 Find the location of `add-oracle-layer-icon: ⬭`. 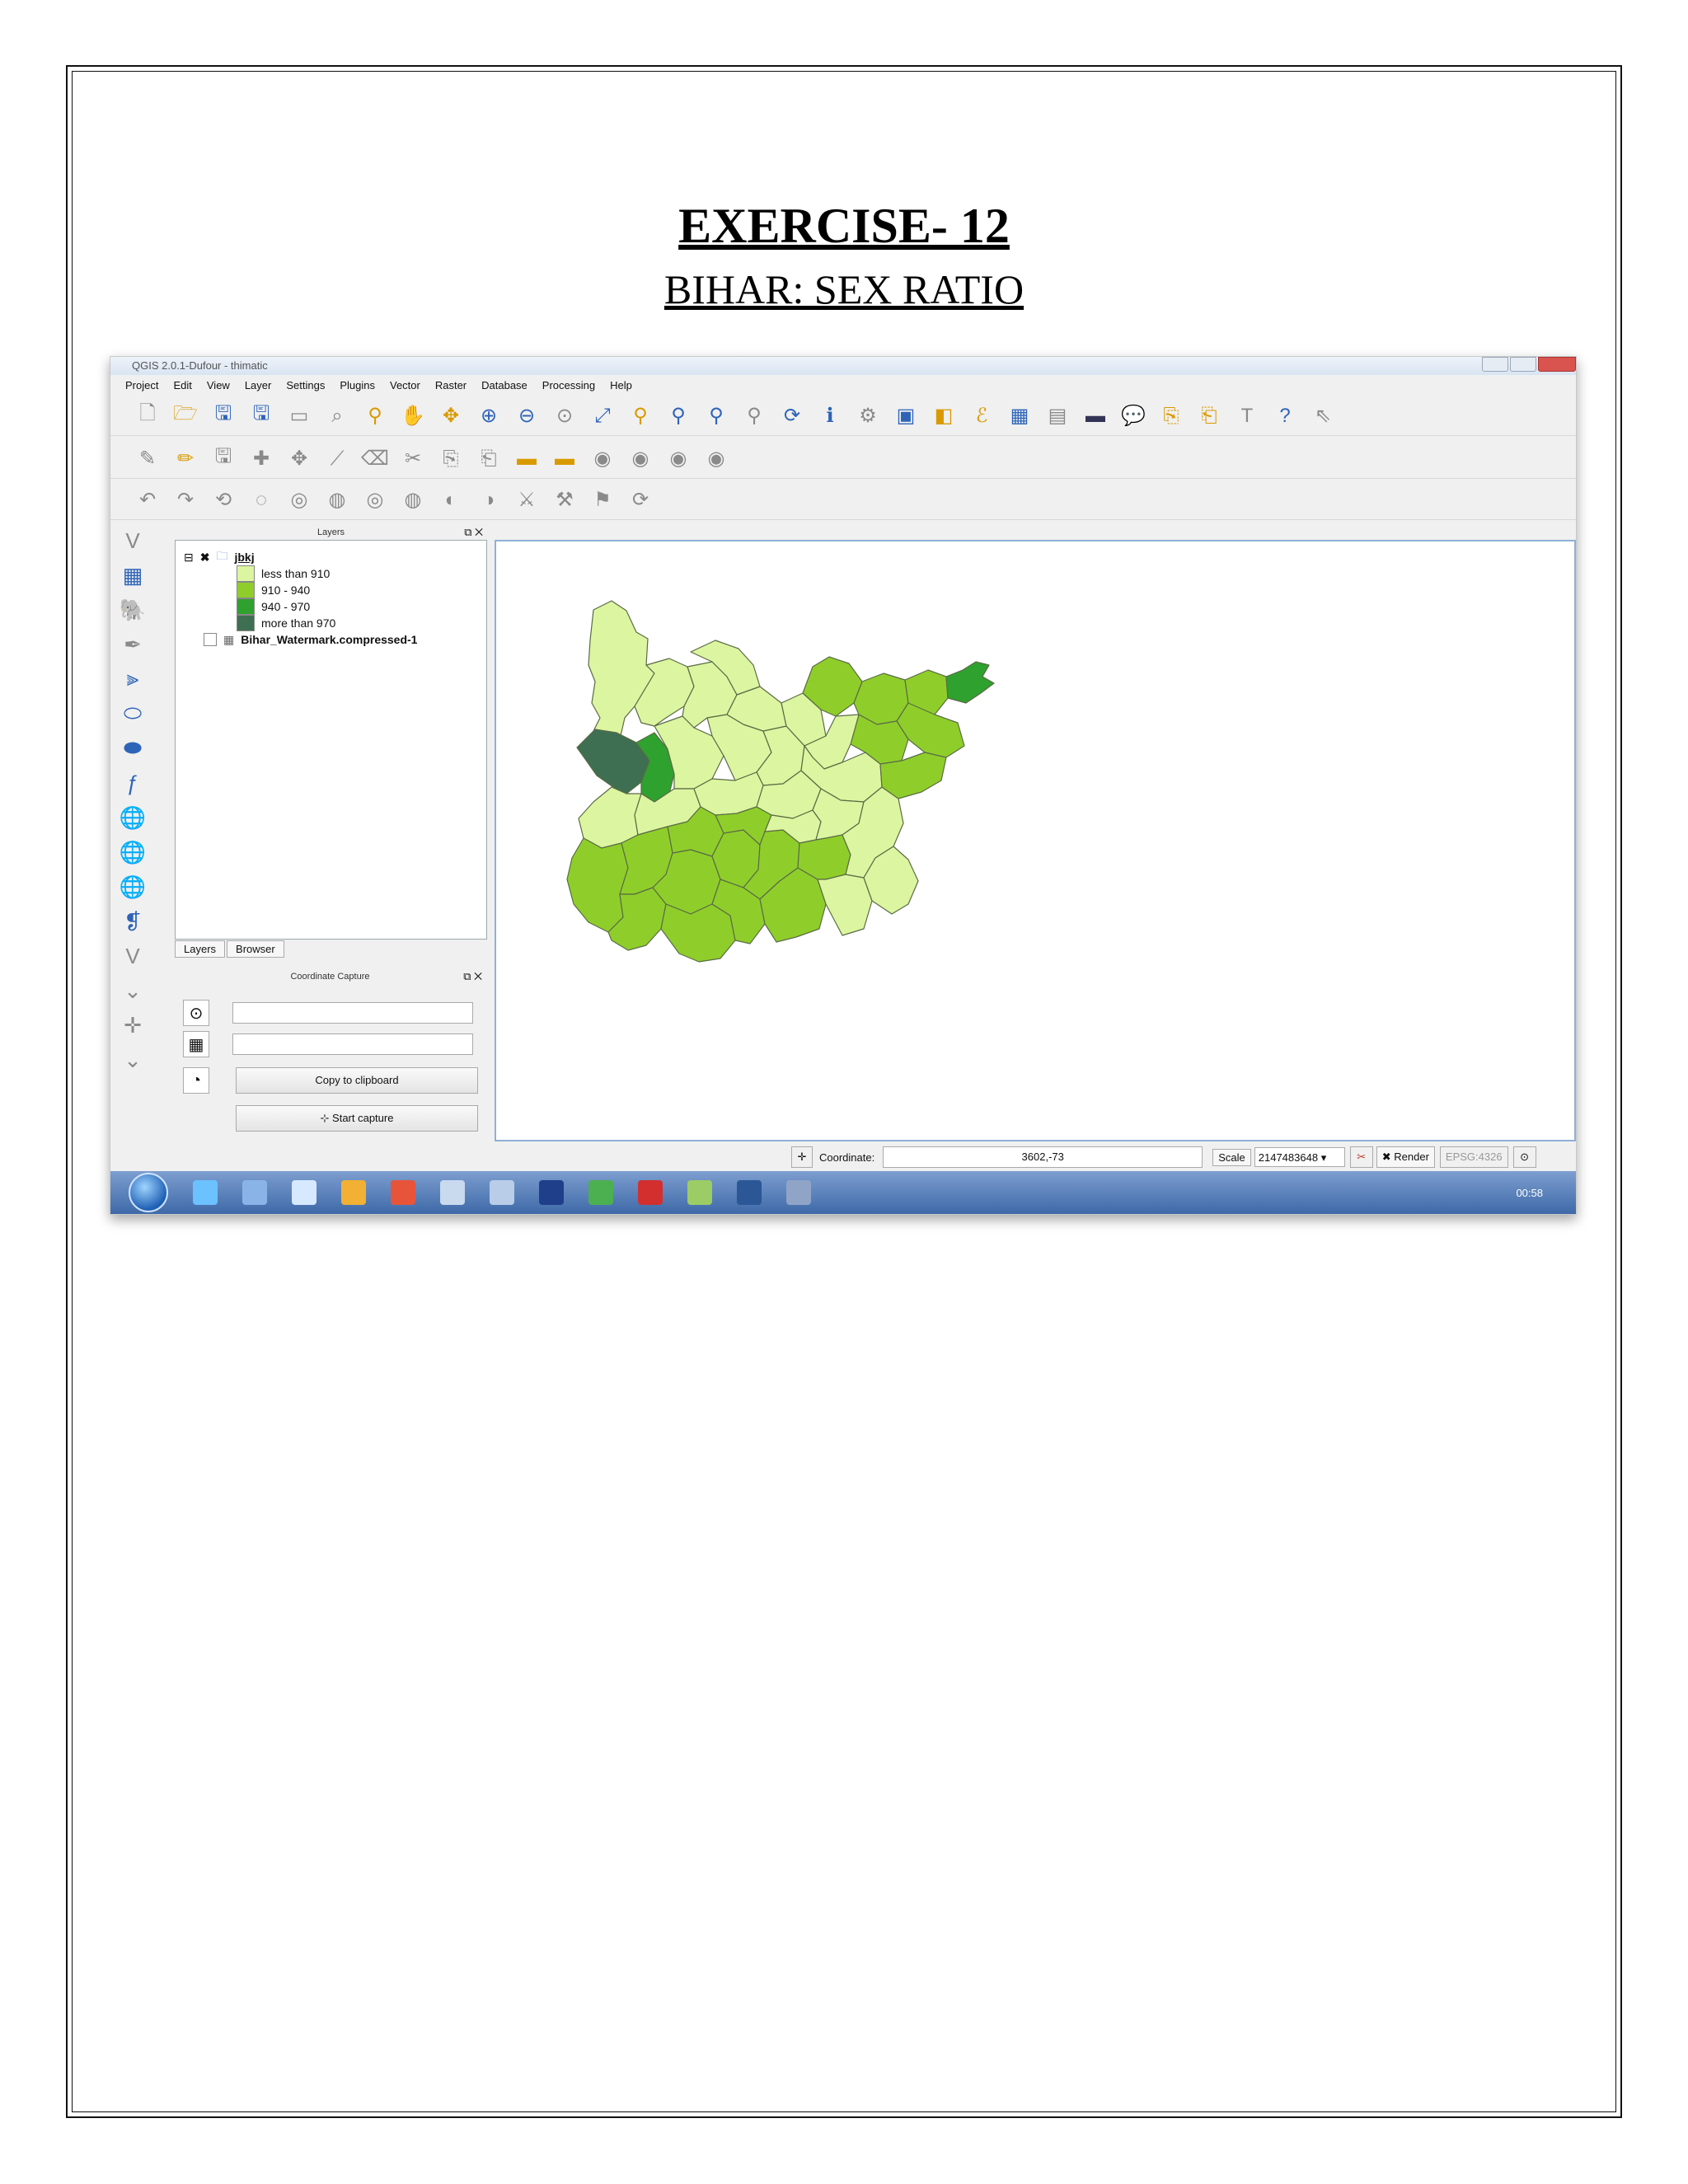

add-oracle-layer-icon: ⬭ is located at coordinates (133, 713).